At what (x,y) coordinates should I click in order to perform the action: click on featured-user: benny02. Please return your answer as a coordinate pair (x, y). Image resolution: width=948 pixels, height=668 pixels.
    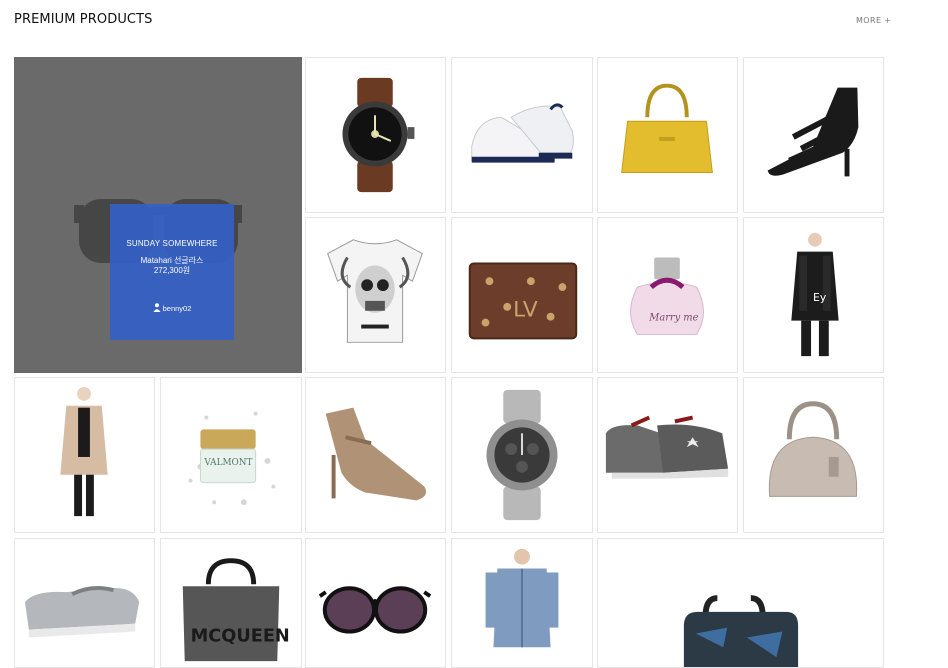
    Looking at the image, I should click on (172, 308).